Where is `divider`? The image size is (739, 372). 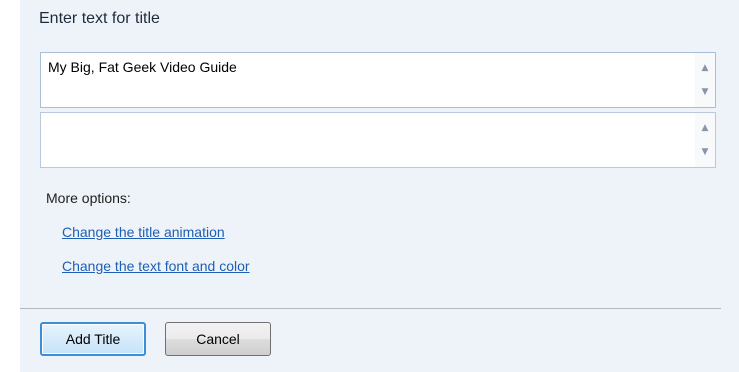 divider is located at coordinates (370, 308).